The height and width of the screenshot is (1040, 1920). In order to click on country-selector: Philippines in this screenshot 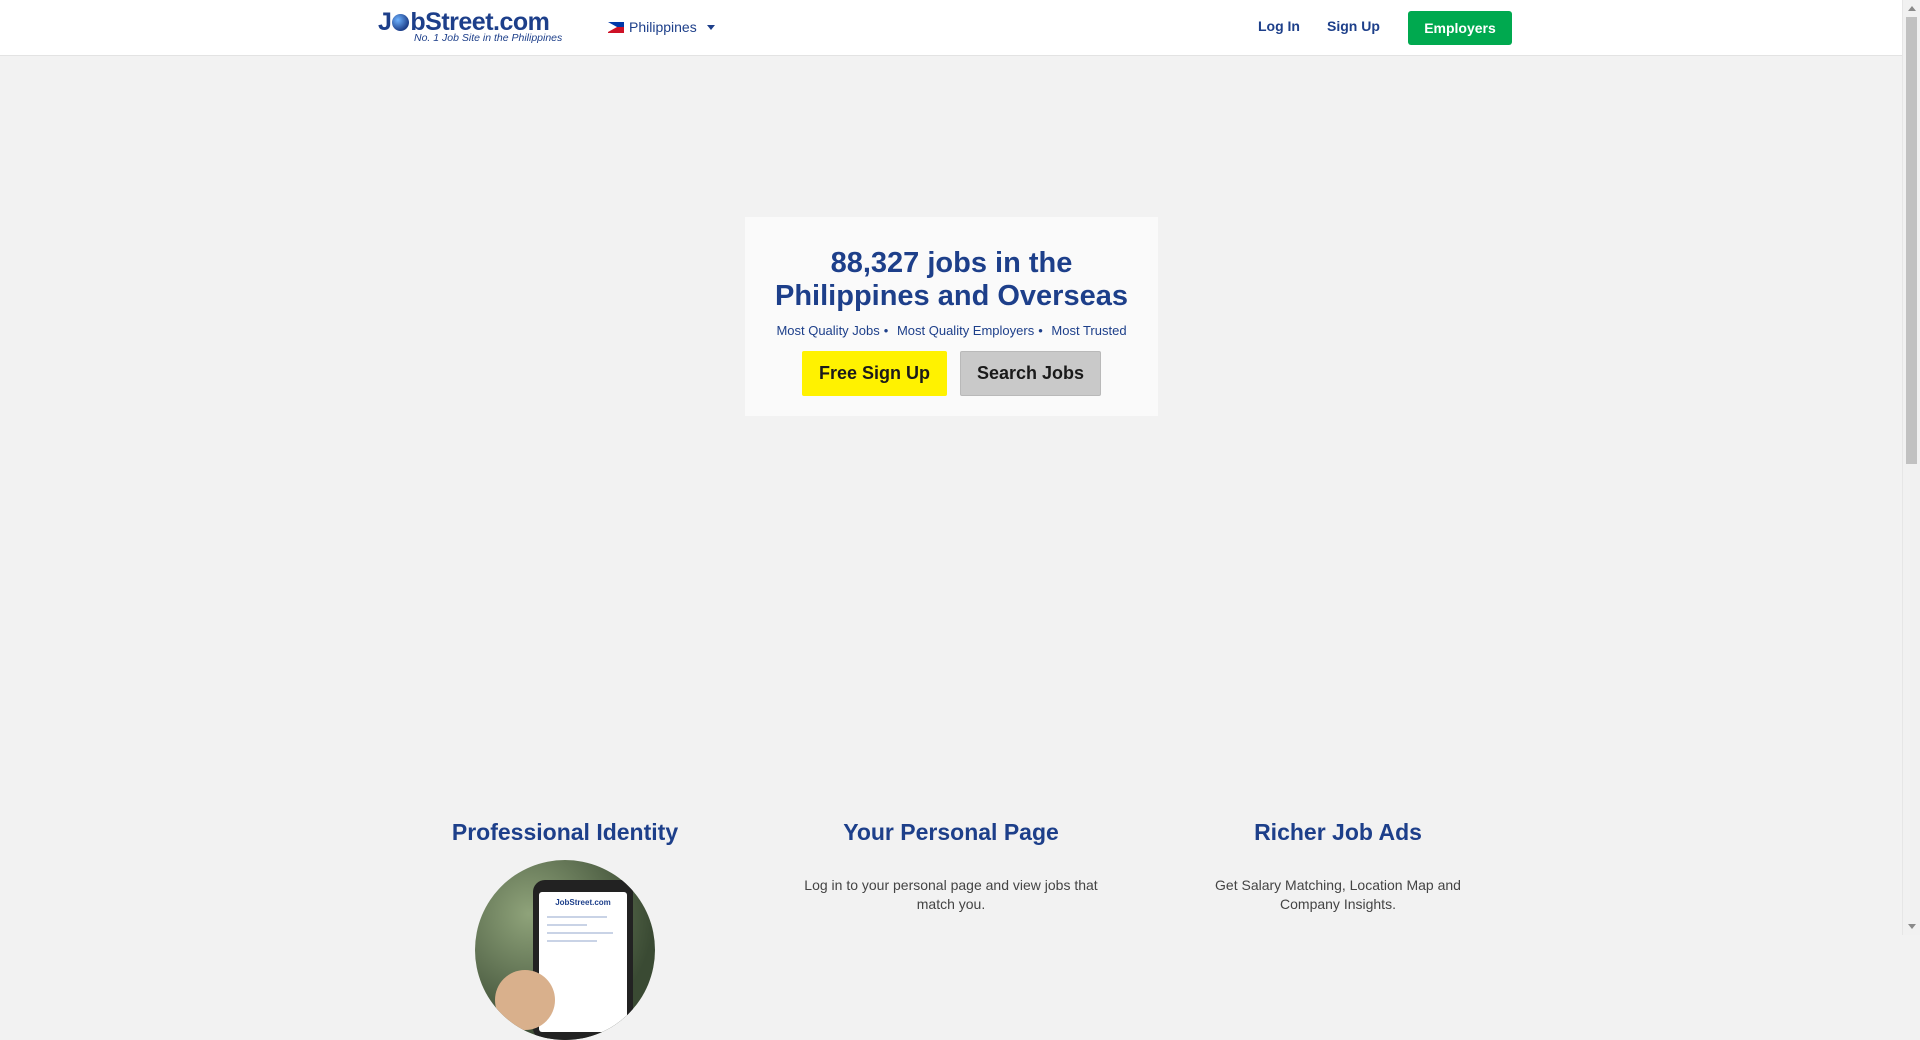, I will do `click(661, 27)`.